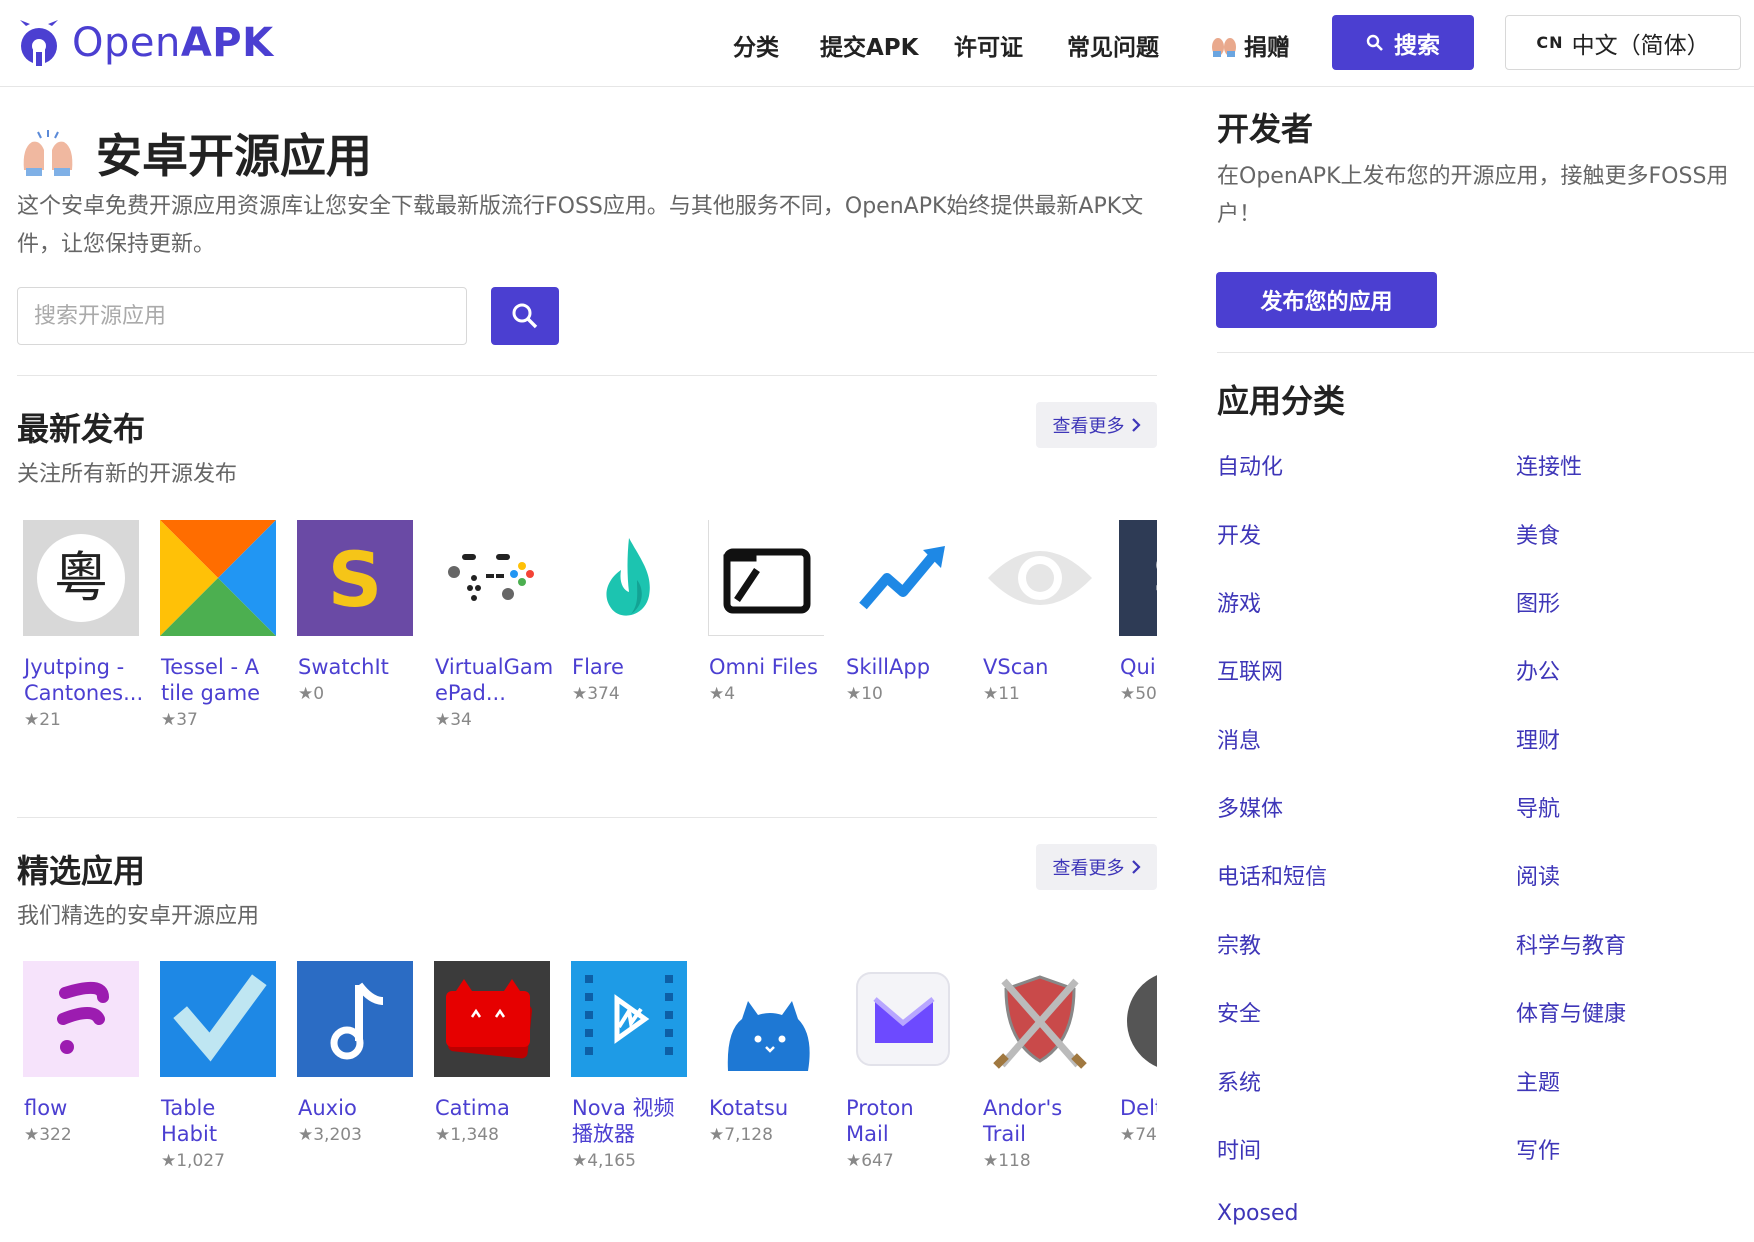  What do you see at coordinates (1041, 612) in the screenshot?
I see `app-card: VScan ★11` at bounding box center [1041, 612].